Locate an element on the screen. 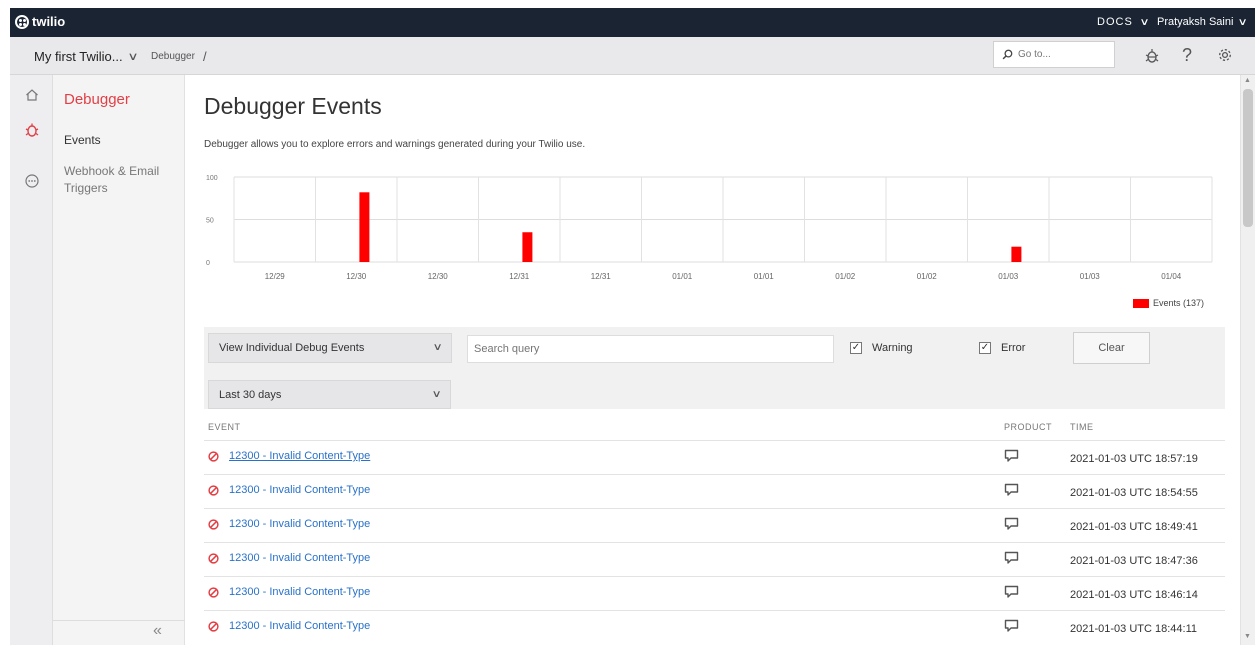 Image resolution: width=1255 pixels, height=645 pixels. scroll-down-icon: ▼ is located at coordinates (1247, 636).